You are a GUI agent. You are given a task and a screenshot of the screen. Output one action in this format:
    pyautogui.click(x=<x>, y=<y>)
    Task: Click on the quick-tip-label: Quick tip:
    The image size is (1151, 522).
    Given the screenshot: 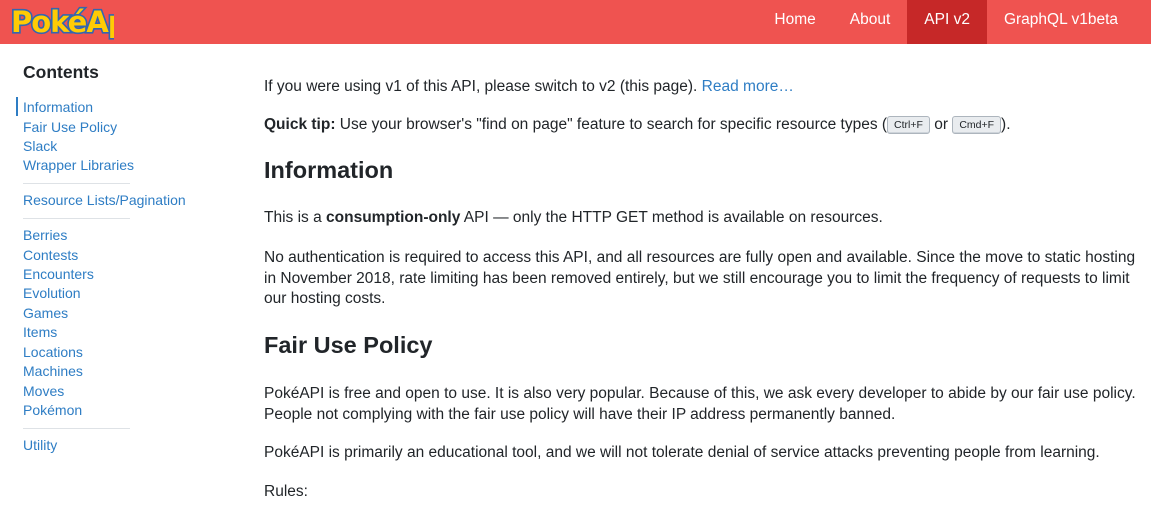 What is the action you would take?
    pyautogui.click(x=300, y=124)
    